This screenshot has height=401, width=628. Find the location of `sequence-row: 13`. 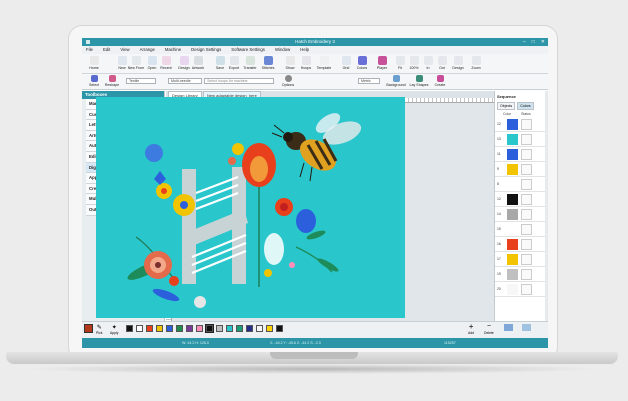

sequence-row: 13 is located at coordinates (521, 139).